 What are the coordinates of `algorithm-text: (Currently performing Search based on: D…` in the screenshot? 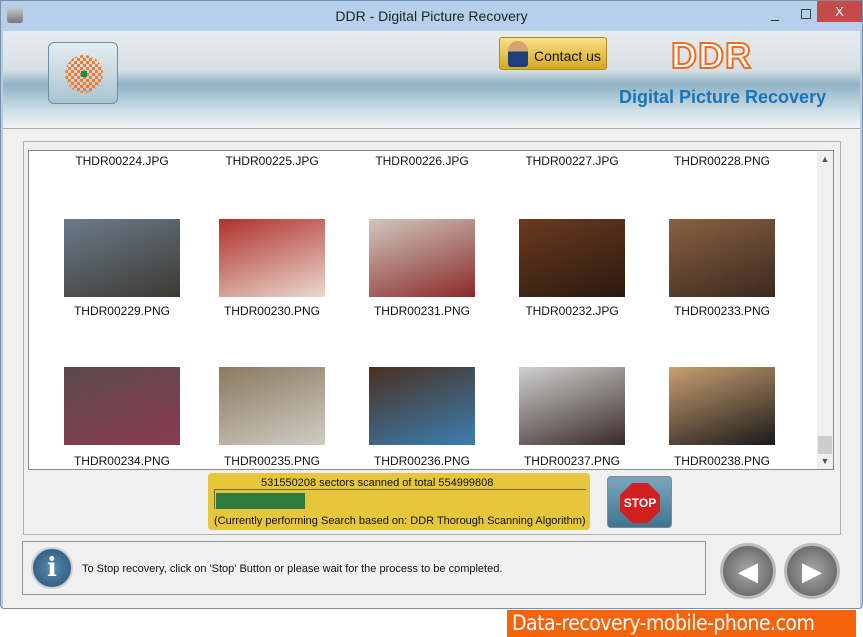 It's located at (400, 521).